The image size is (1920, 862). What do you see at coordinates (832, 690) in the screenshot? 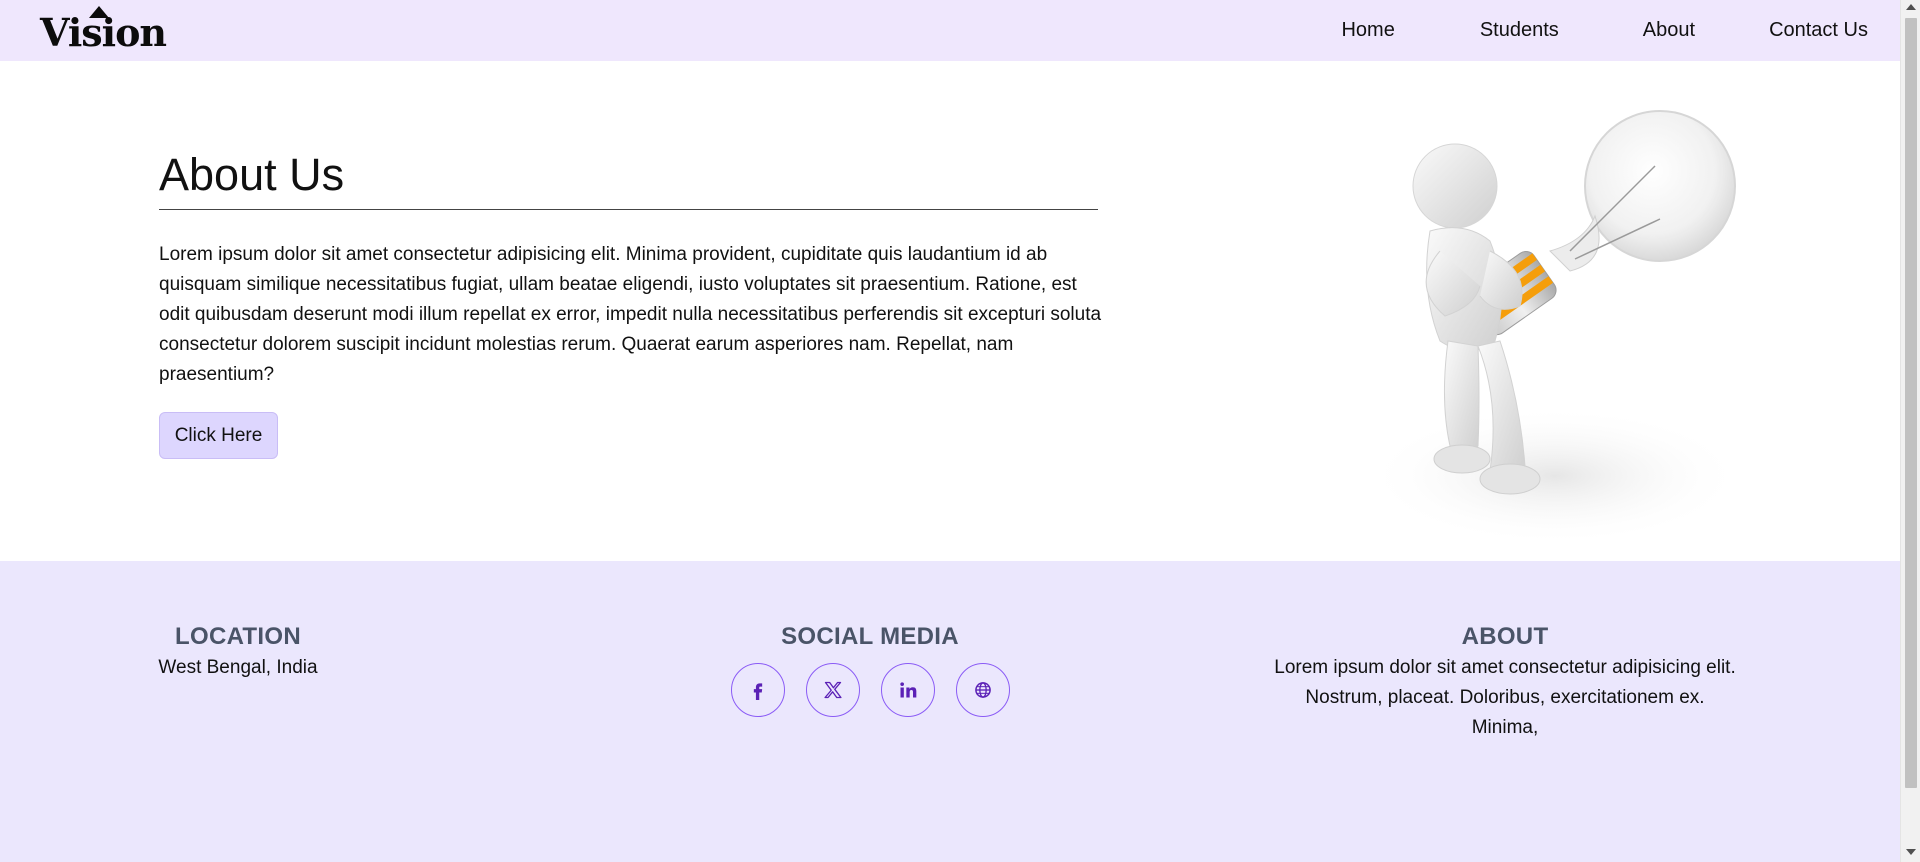
I see `x-twitter-icon` at bounding box center [832, 690].